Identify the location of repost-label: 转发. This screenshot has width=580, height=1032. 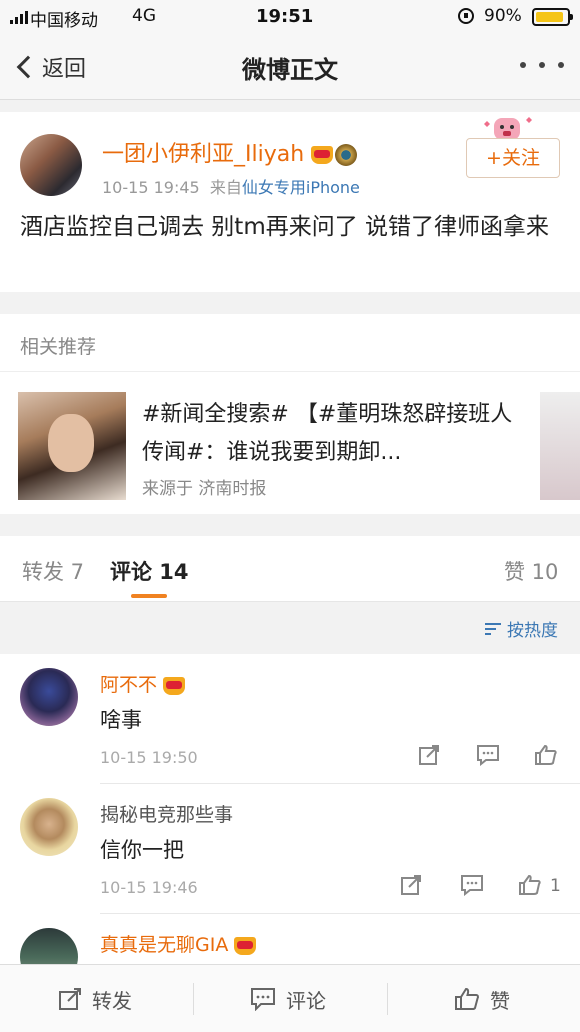
(112, 1000).